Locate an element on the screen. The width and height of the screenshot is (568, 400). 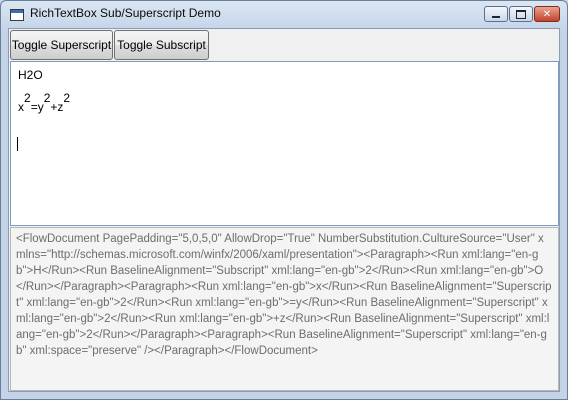
toggle-subscript-button: Toggle Subscript is located at coordinates (161, 45).